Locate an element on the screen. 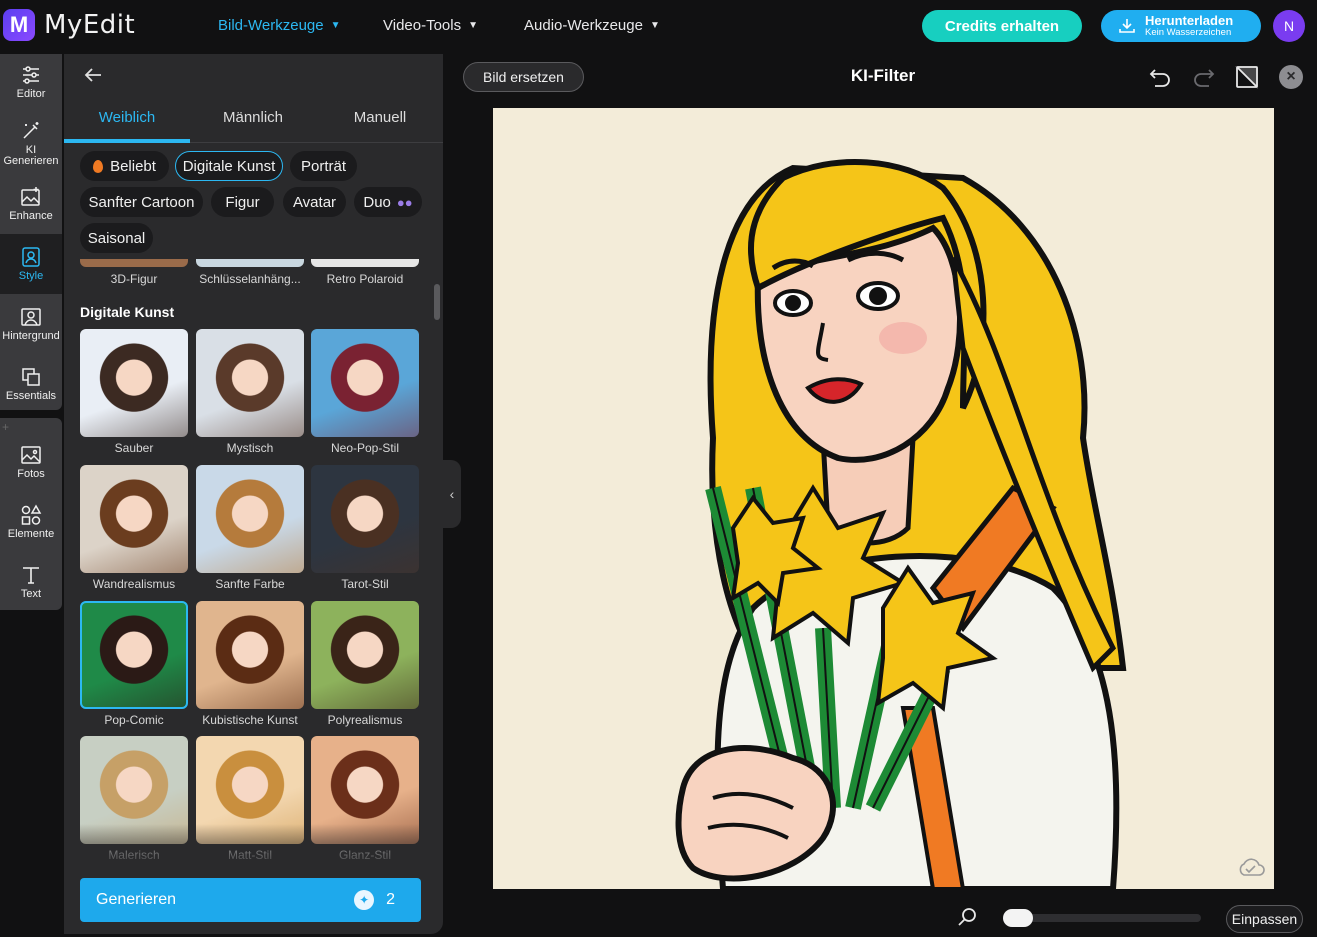 Image resolution: width=1317 pixels, height=937 pixels. user-avatar: N is located at coordinates (1289, 26).